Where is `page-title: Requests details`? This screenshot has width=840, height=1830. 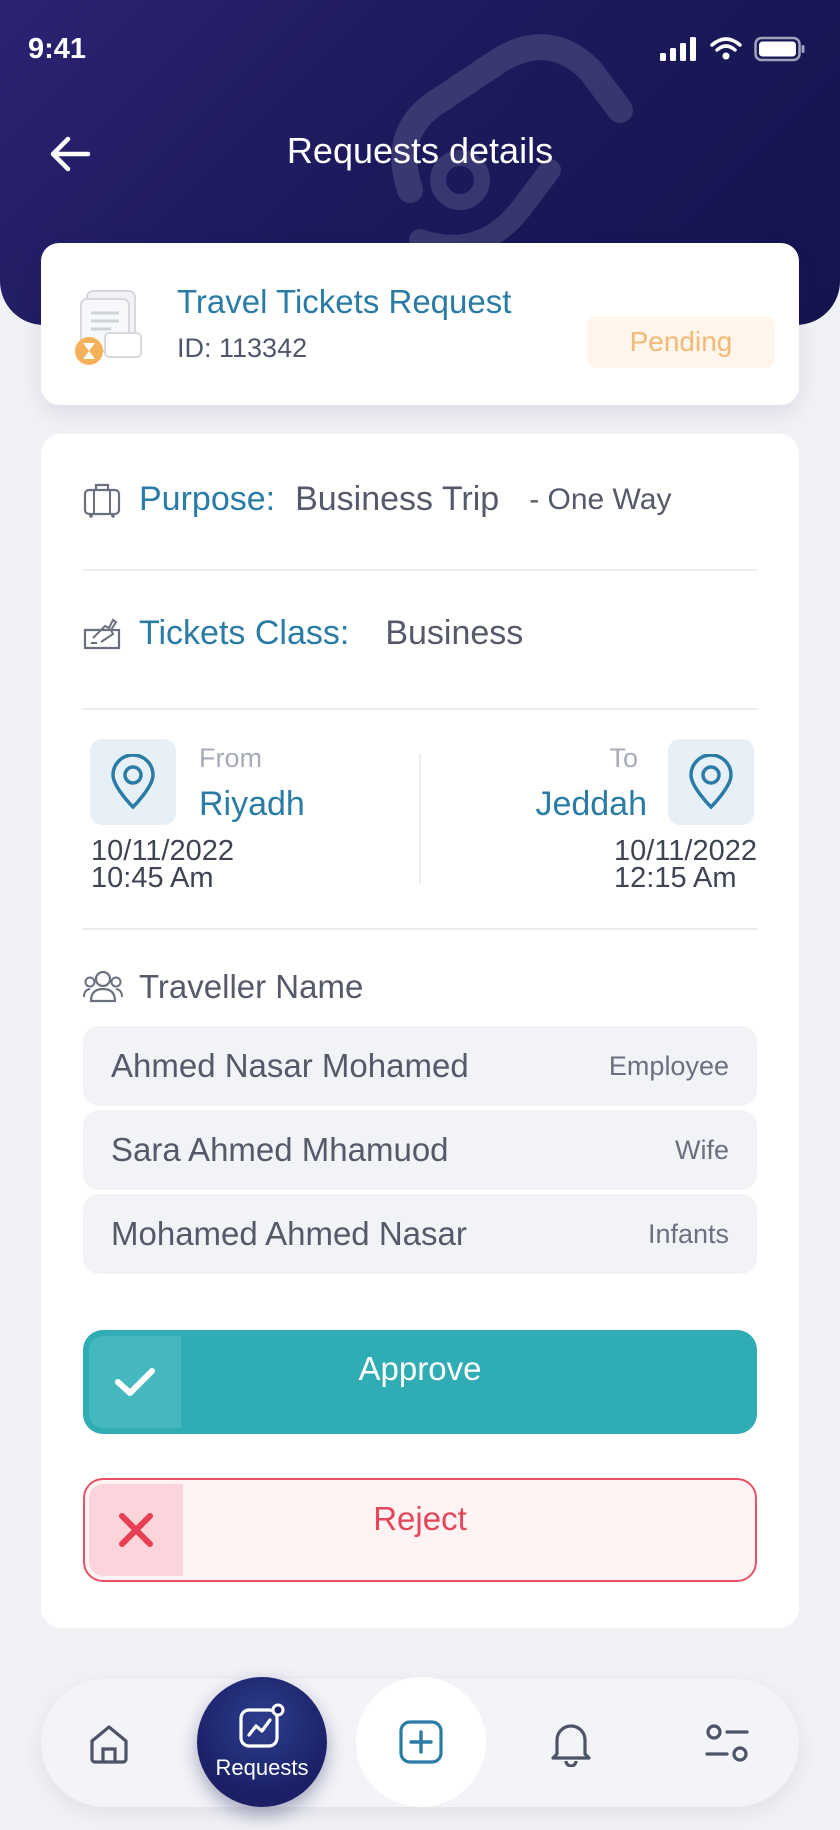 page-title: Requests details is located at coordinates (420, 150).